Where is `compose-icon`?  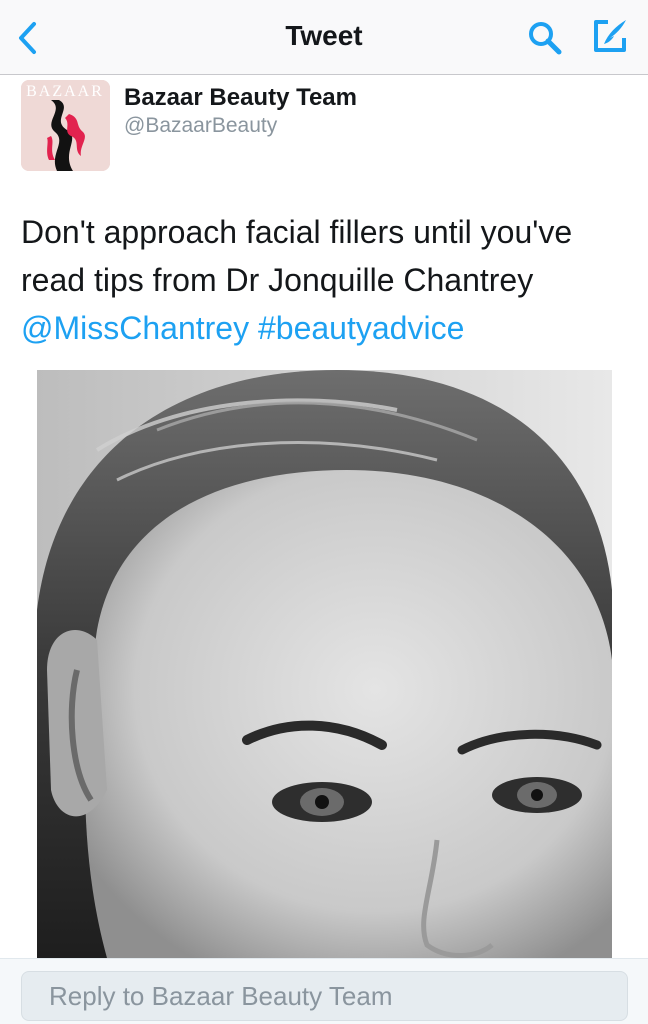 compose-icon is located at coordinates (610, 36).